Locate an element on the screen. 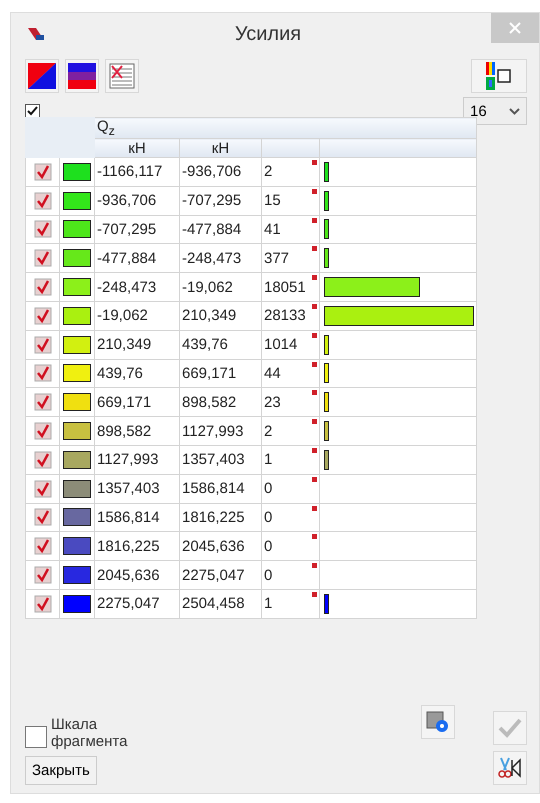 This screenshot has height=803, width=540. range-from-cell: -477,884 is located at coordinates (137, 258).